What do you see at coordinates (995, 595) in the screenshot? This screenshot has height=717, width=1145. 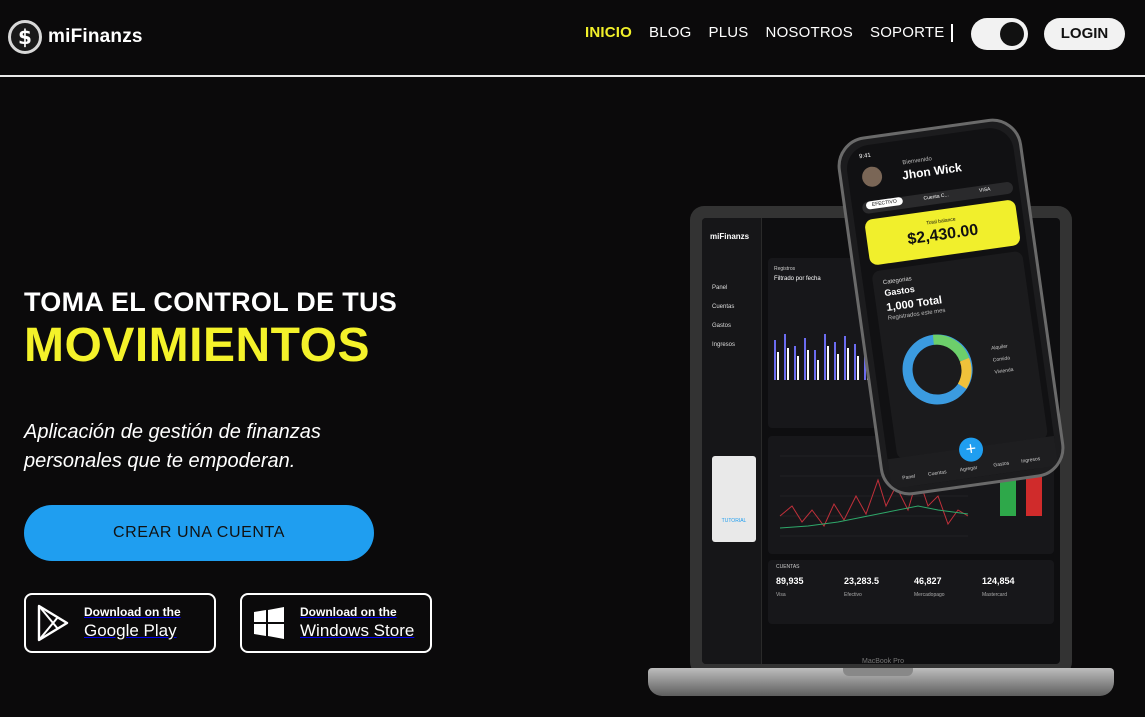 I see `stat-mastercard-label: Mastercard` at bounding box center [995, 595].